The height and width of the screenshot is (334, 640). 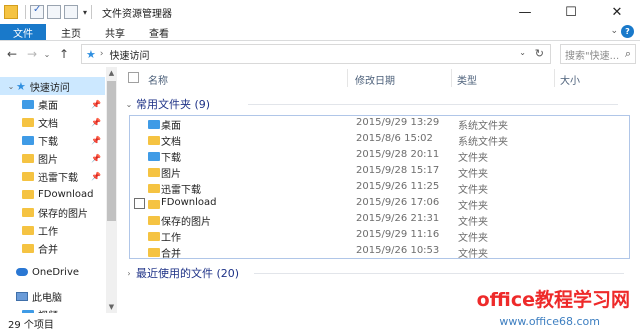 I want to click on back-arrow-icon: ←, so click(x=12, y=54).